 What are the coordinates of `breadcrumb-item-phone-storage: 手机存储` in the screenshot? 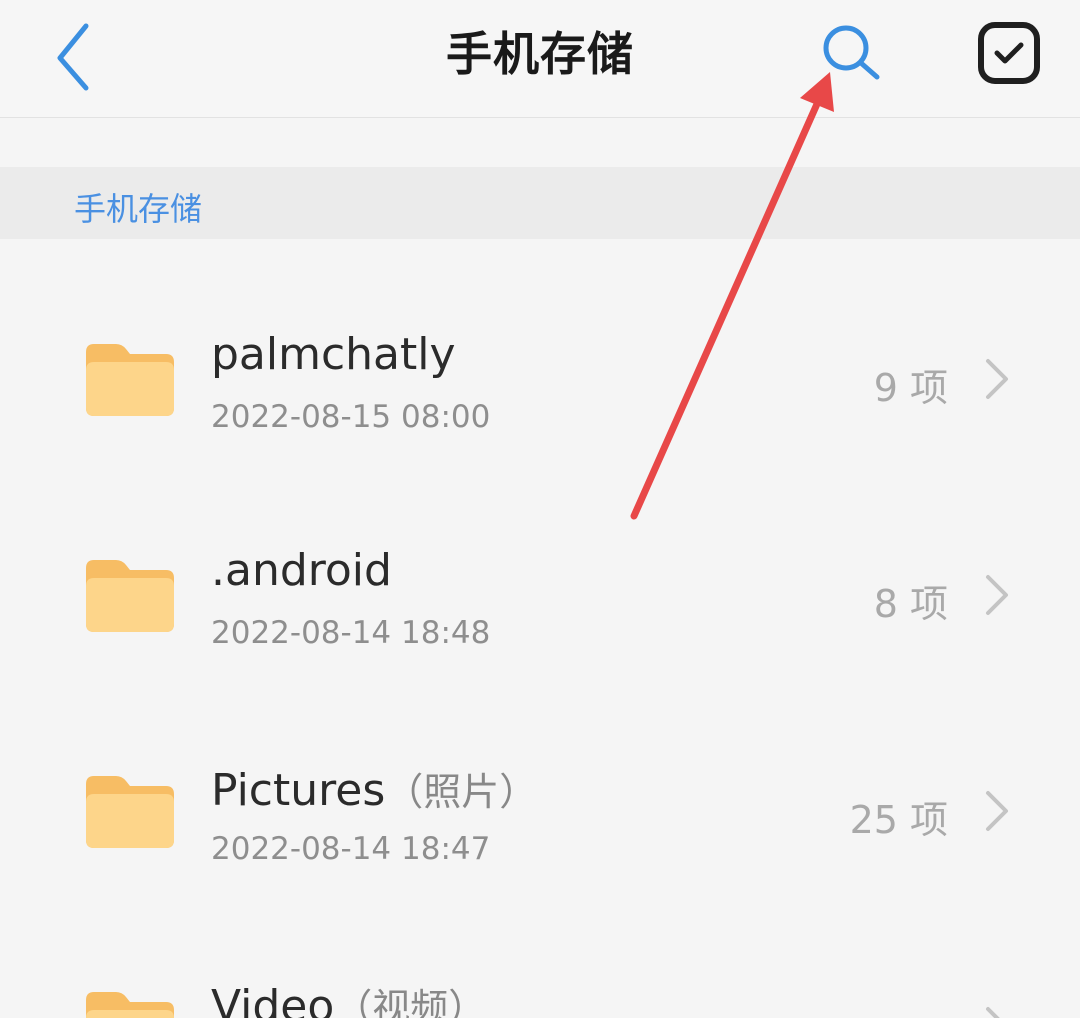 It's located at (138, 207).